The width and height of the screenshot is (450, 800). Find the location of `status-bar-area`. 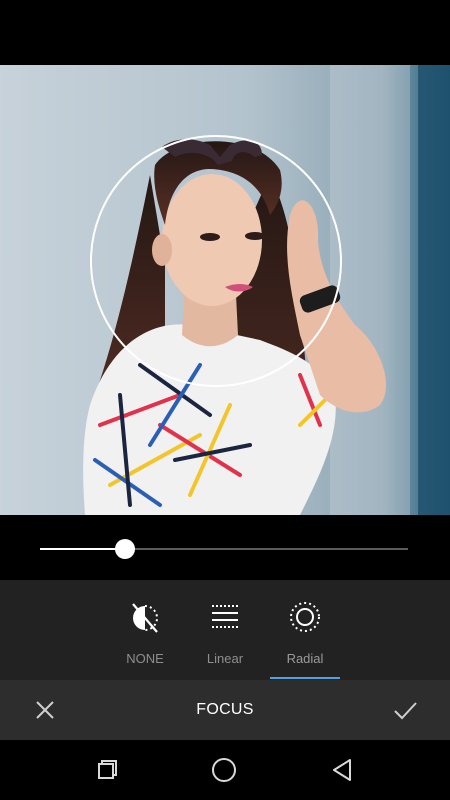

status-bar-area is located at coordinates (225, 32).